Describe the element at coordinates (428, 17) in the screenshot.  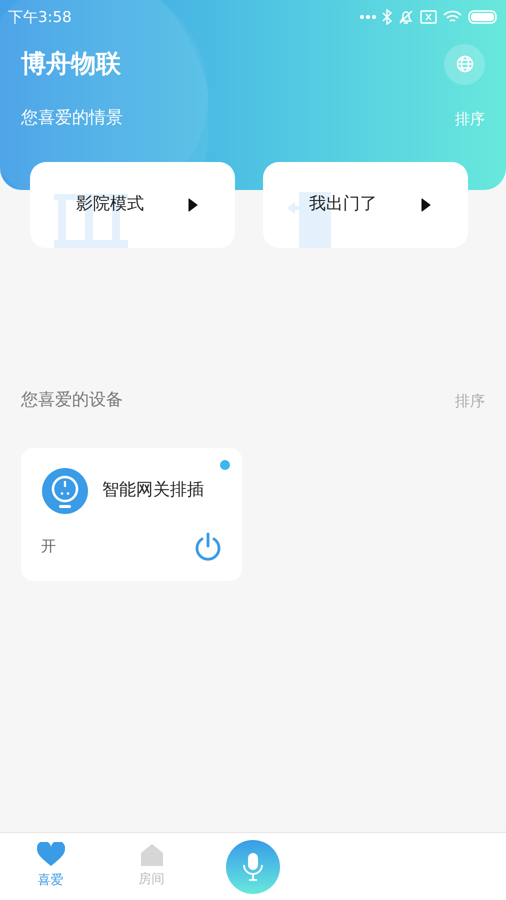
I see `sim-icon` at that location.